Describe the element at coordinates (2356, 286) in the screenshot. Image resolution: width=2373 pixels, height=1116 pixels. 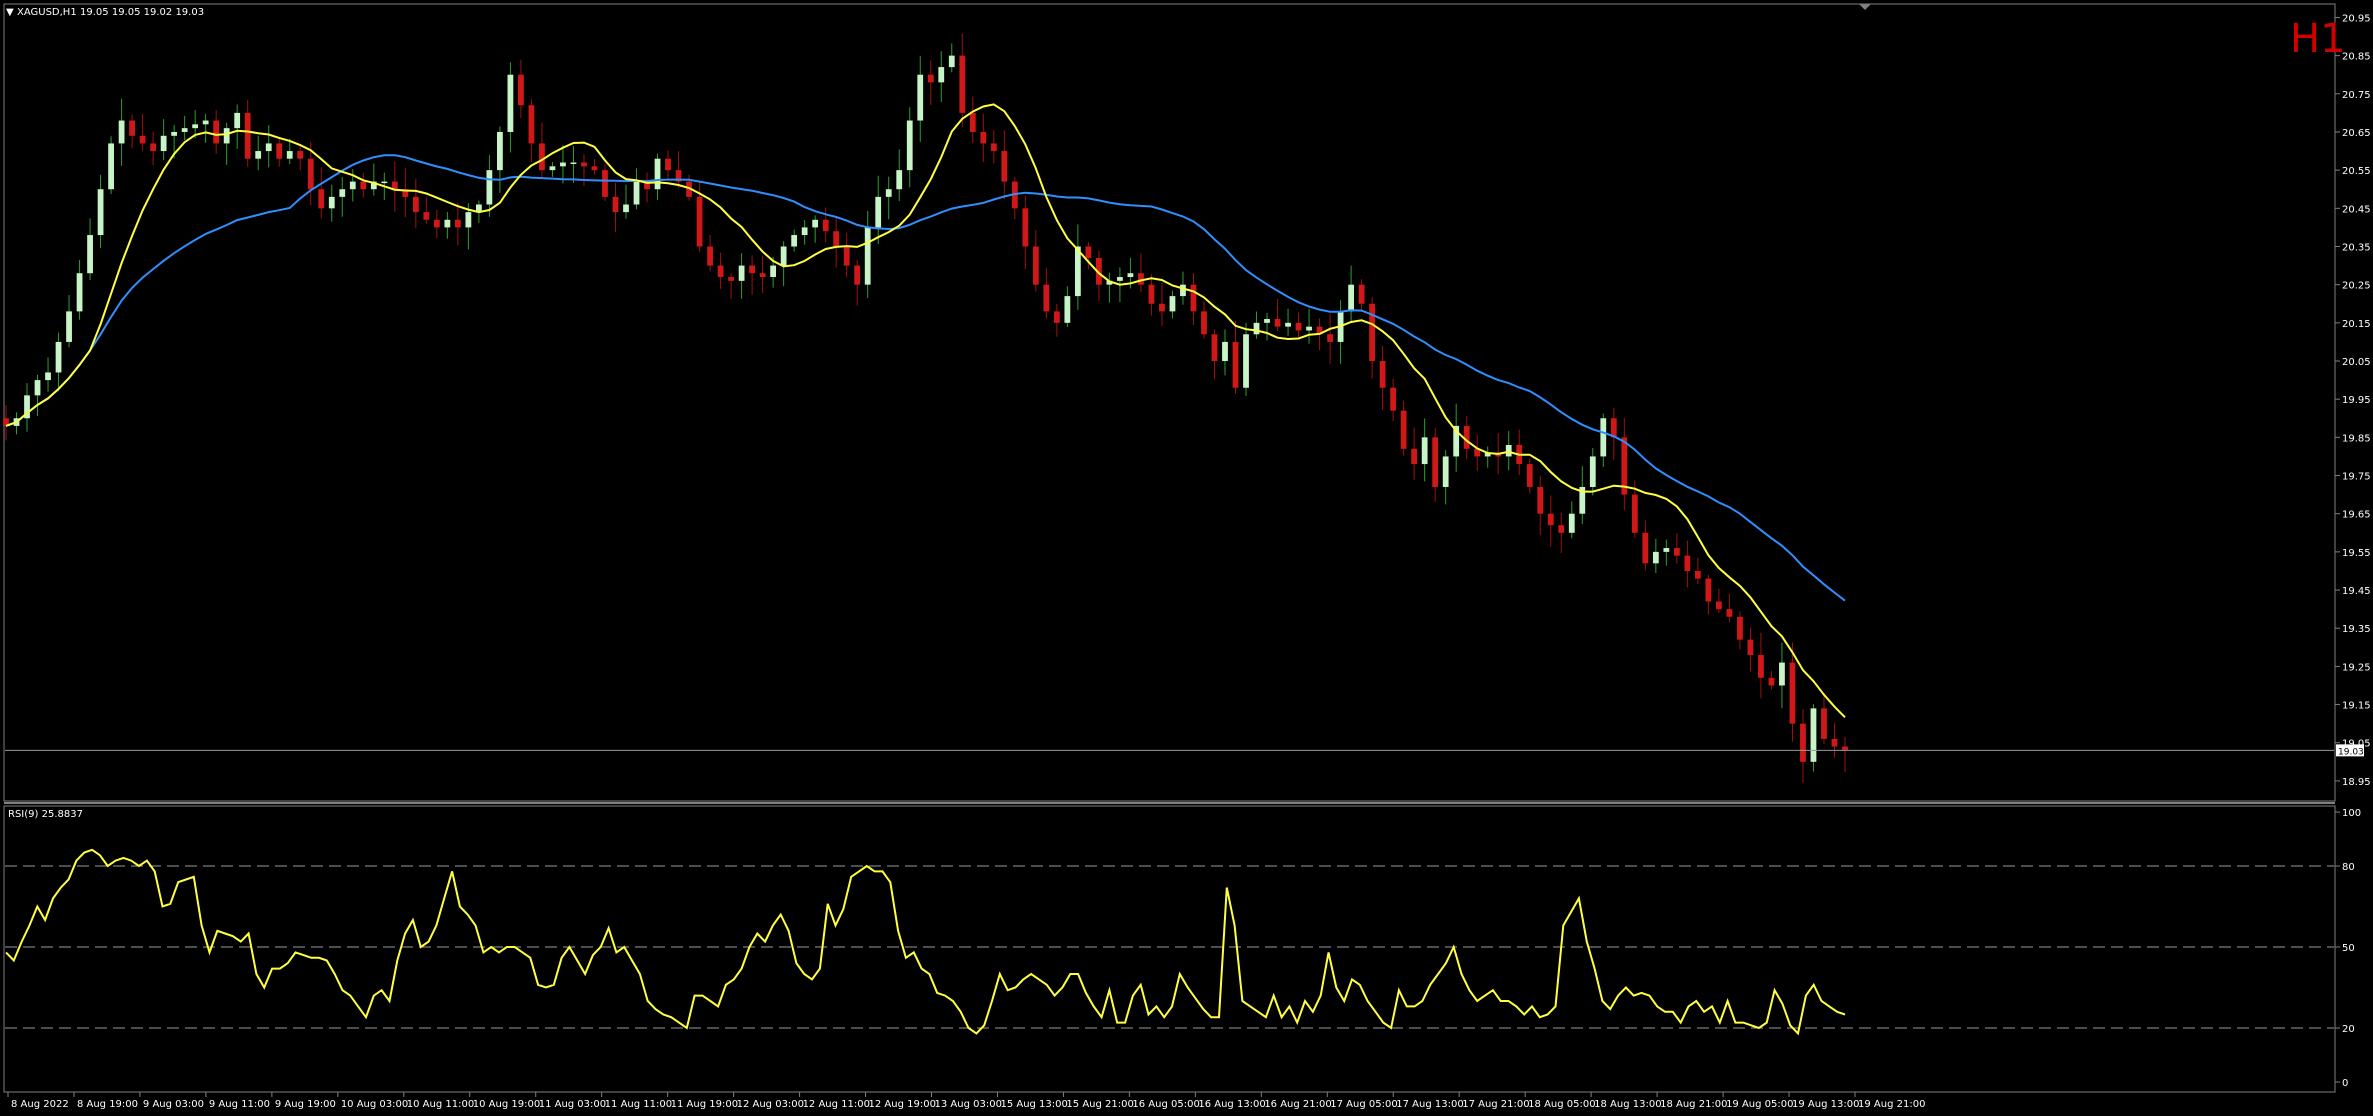
I see `price-tick-label: 20.25` at that location.